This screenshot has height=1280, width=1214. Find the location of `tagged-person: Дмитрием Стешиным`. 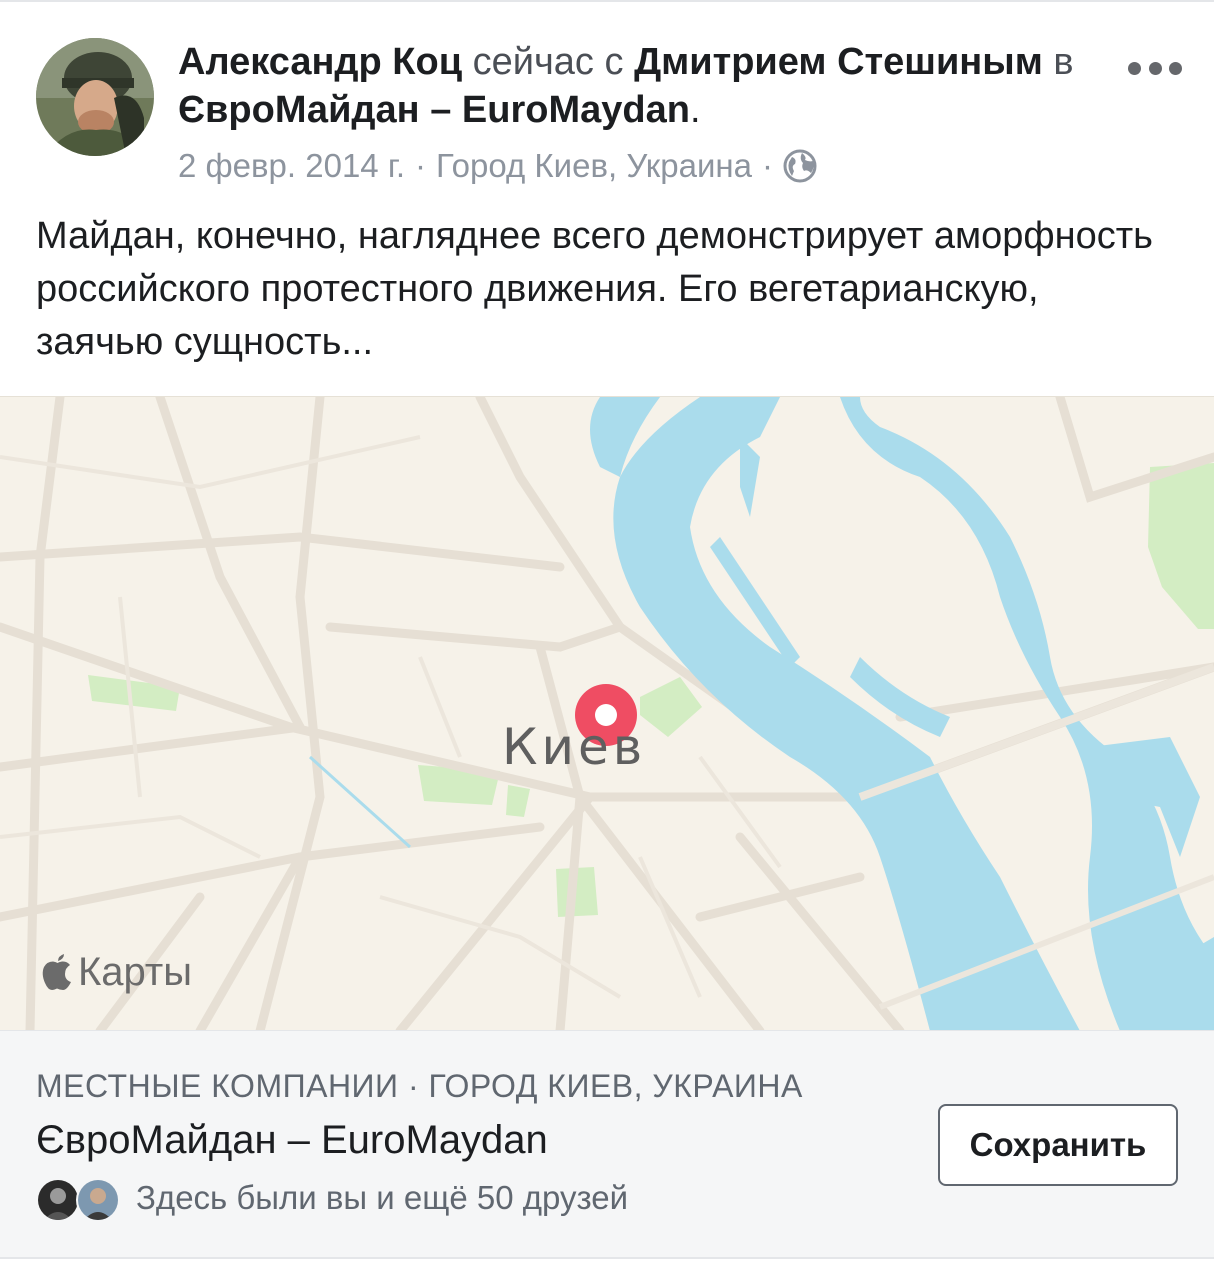

tagged-person: Дмитрием Стешиным is located at coordinates (838, 62).